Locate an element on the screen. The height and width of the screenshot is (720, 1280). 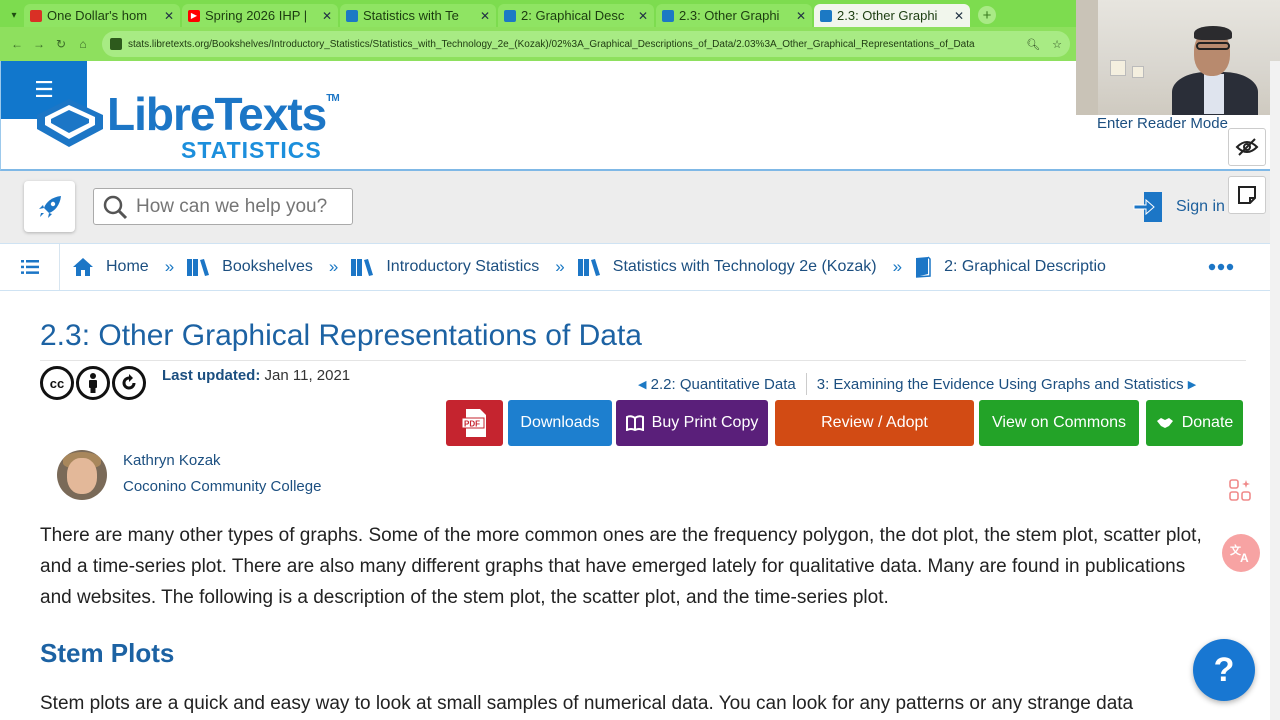
breadcrumb-menu-icon is located at coordinates (30, 267).